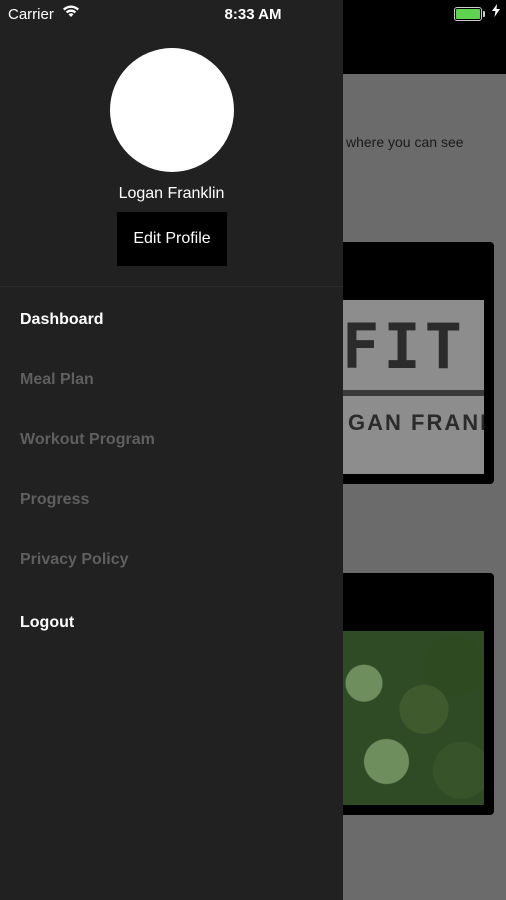  I want to click on intro-text: where you can see, so click(405, 142).